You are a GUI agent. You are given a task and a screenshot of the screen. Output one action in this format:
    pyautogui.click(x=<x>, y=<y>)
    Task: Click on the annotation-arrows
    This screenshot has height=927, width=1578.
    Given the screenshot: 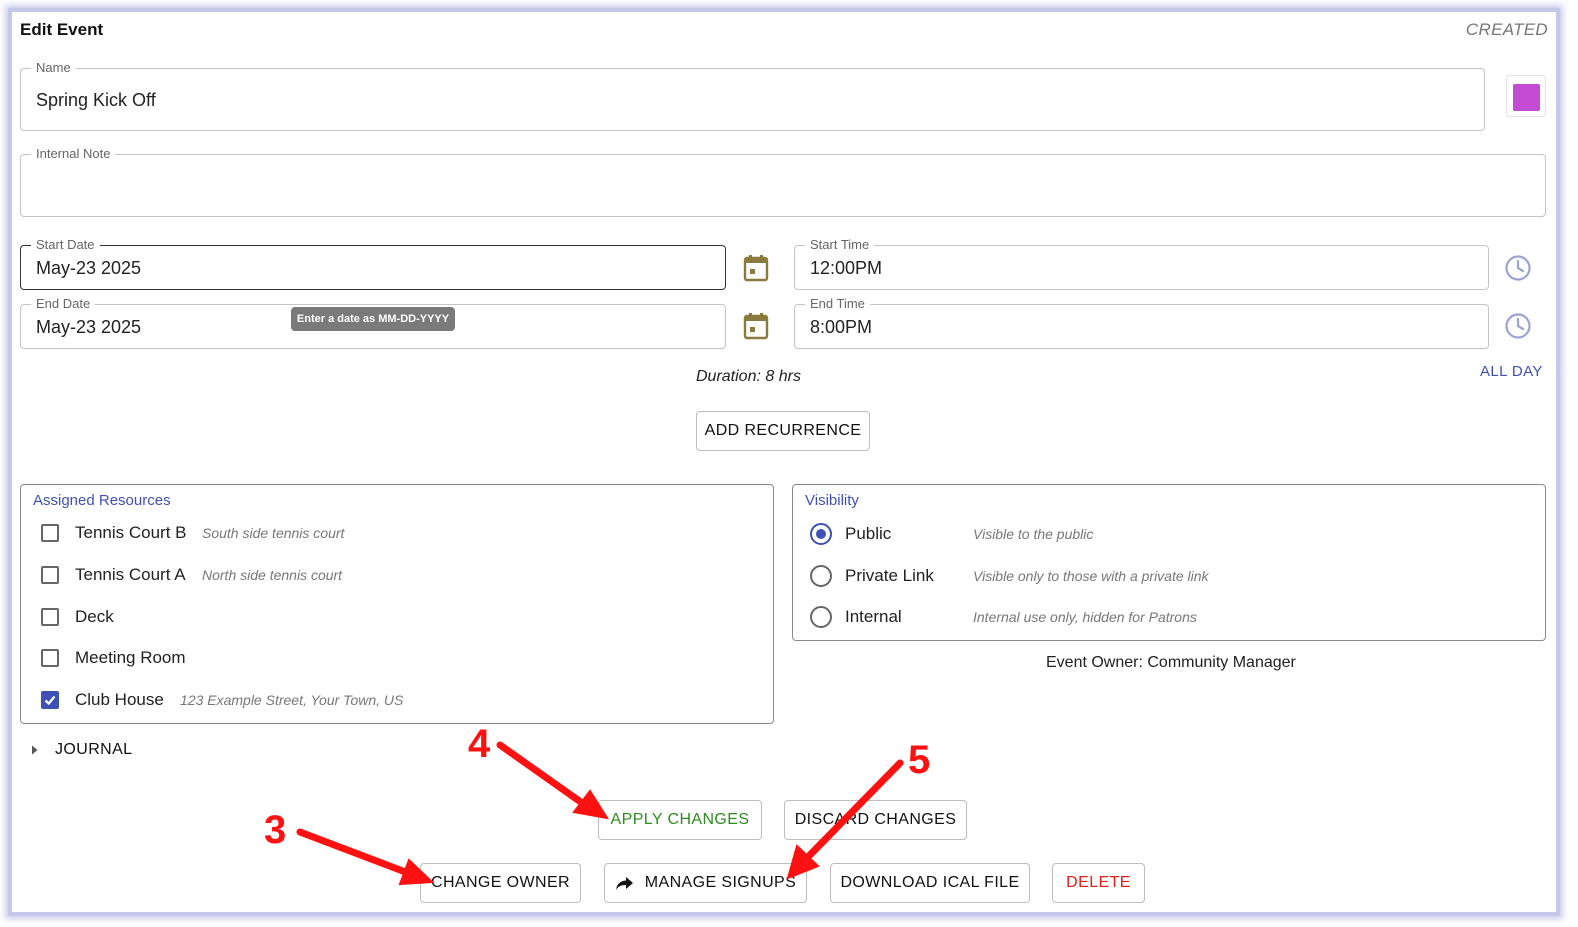 What is the action you would take?
    pyautogui.click(x=600, y=813)
    